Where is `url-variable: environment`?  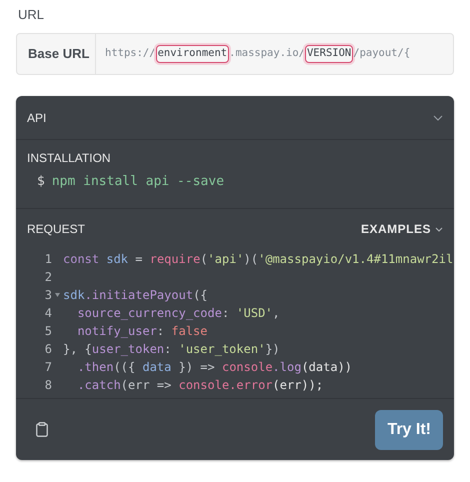
url-variable: environment is located at coordinates (193, 54).